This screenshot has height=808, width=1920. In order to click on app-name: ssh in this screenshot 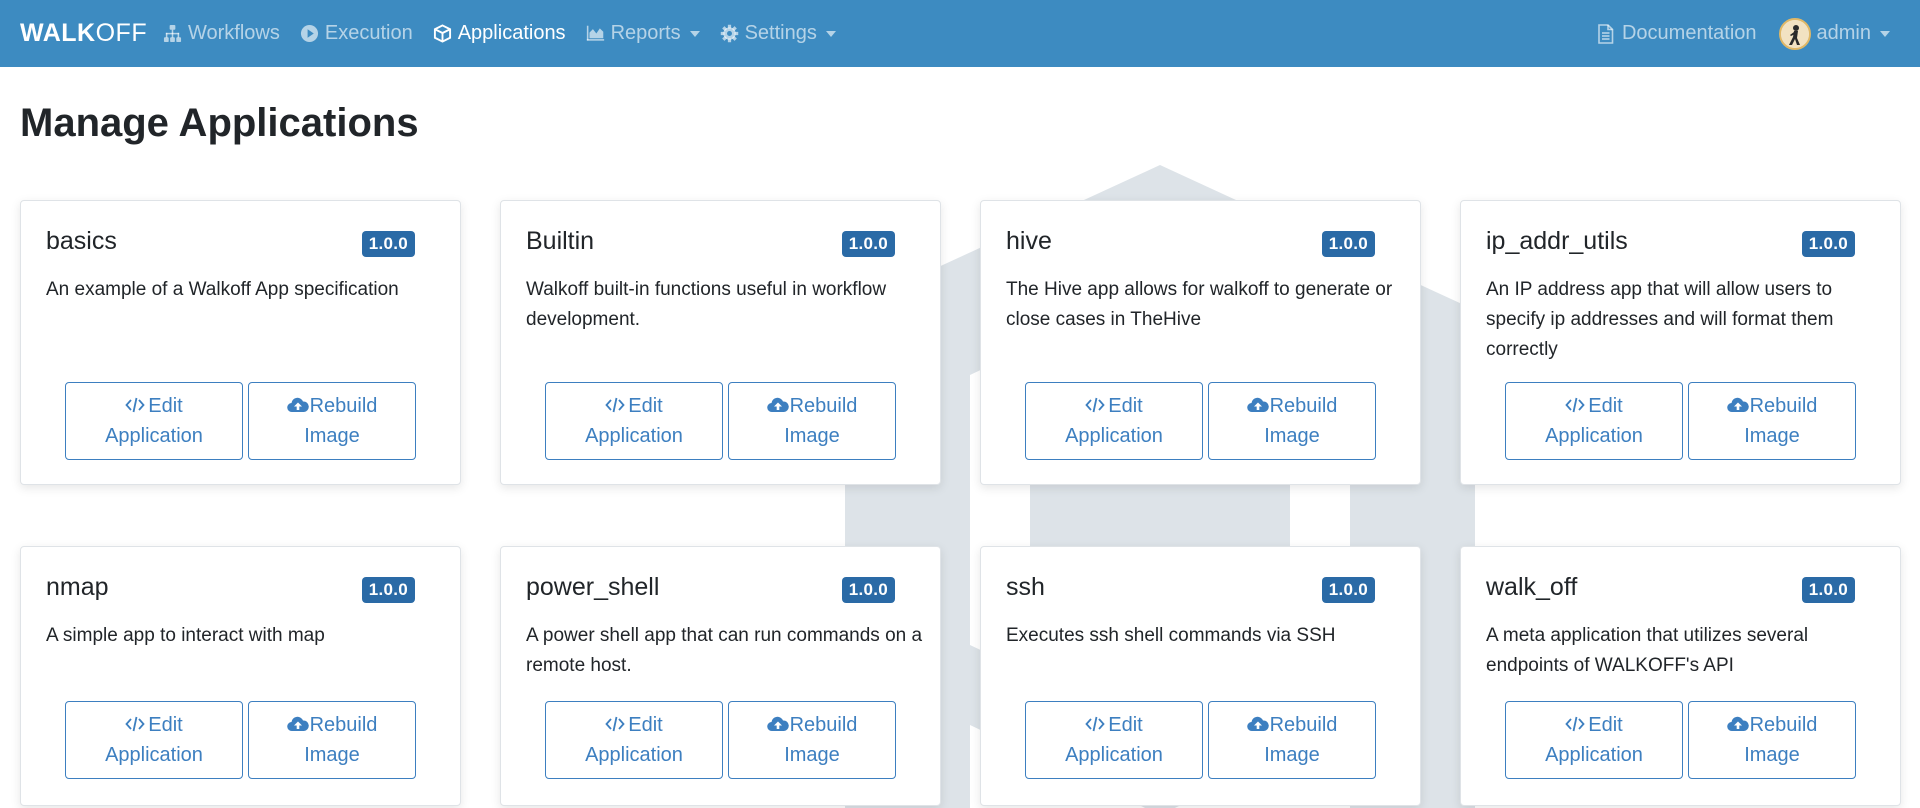, I will do `click(1025, 587)`.